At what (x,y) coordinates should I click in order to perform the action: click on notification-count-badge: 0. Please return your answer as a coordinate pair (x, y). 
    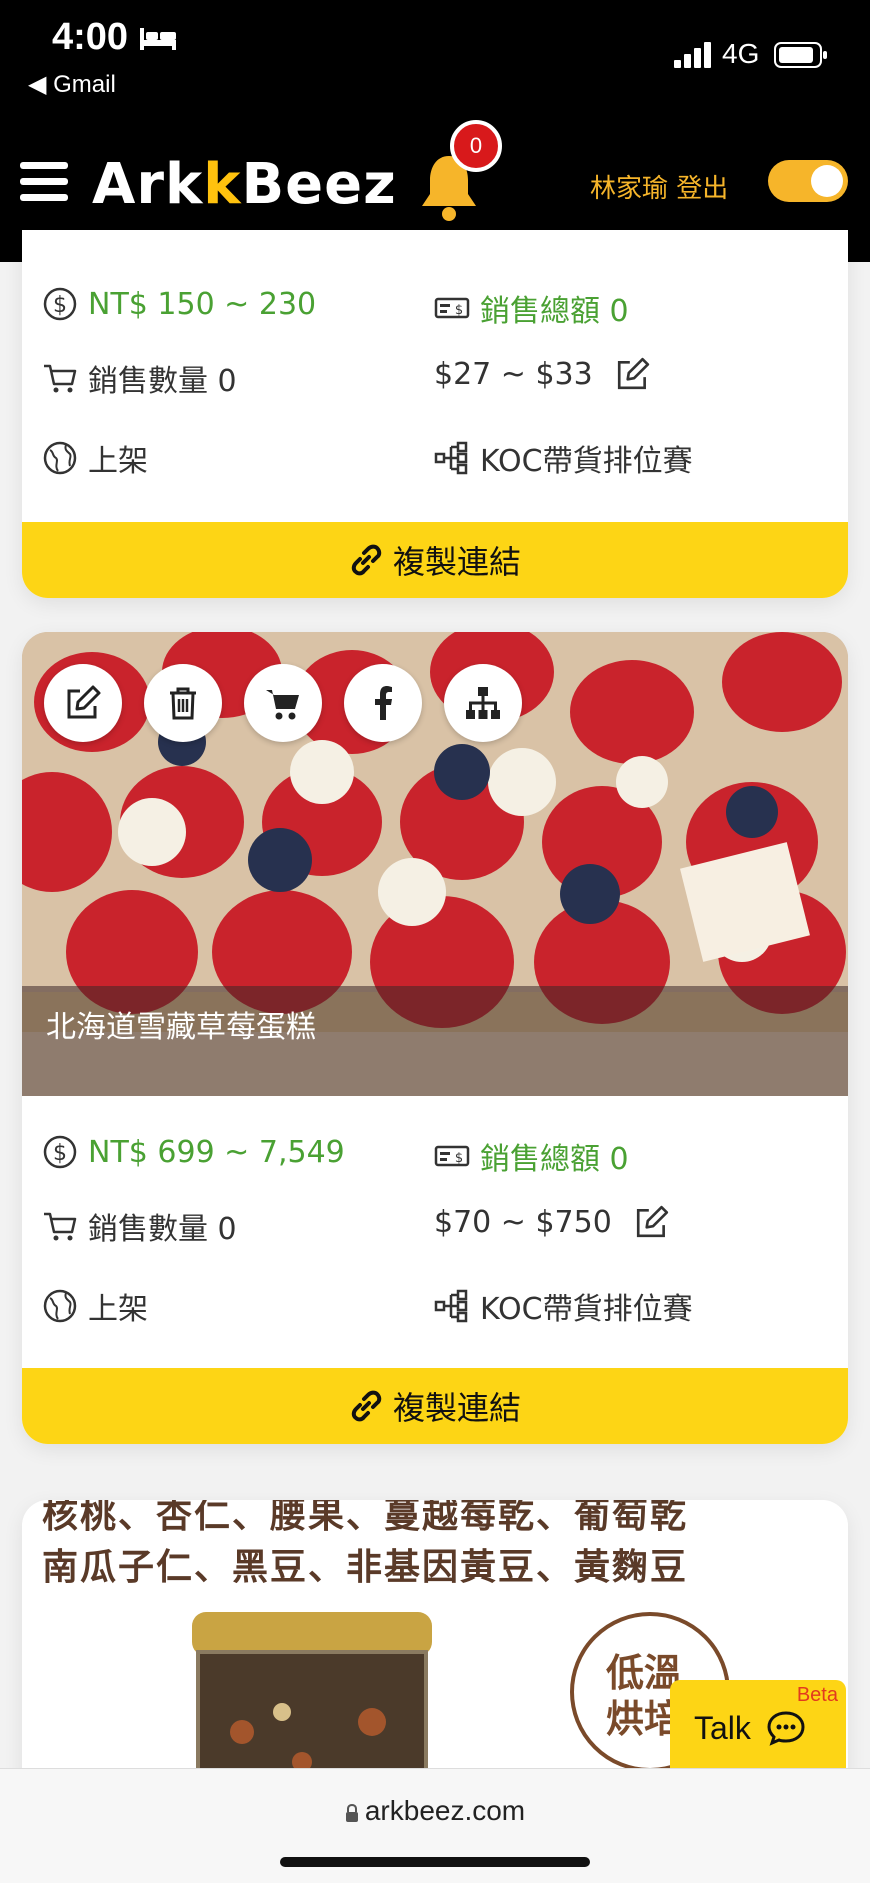
    Looking at the image, I should click on (476, 146).